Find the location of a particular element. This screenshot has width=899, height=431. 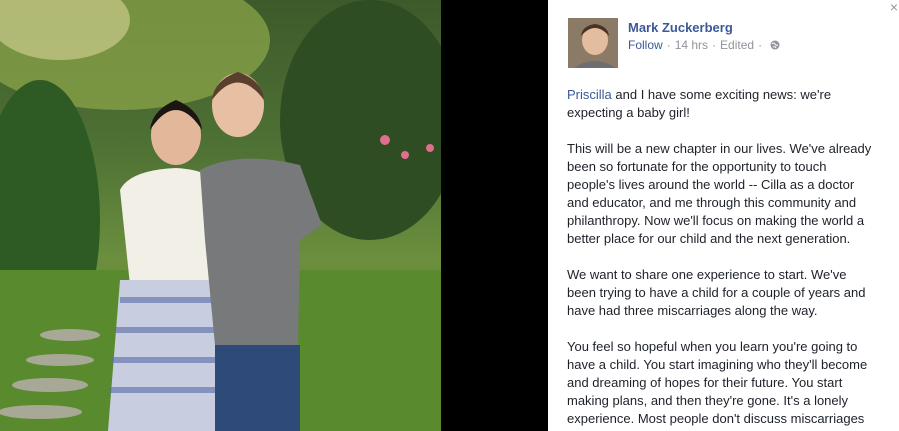

avatar-image is located at coordinates (593, 43).